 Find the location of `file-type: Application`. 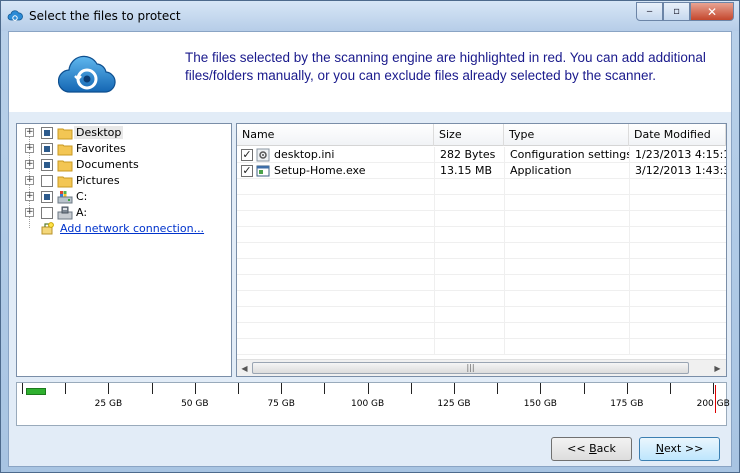

file-type: Application is located at coordinates (541, 170).